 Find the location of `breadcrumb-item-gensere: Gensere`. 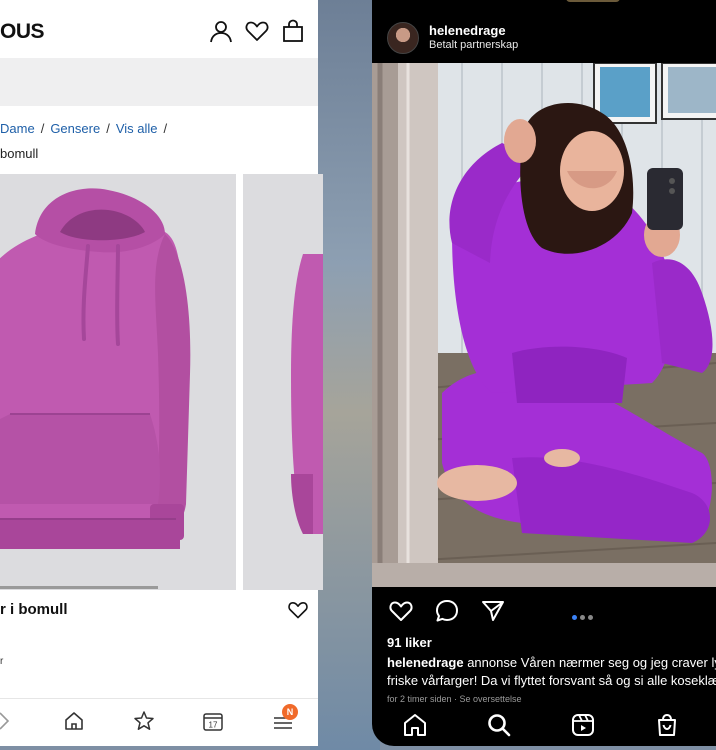

breadcrumb-item-gensere: Gensere is located at coordinates (75, 128).